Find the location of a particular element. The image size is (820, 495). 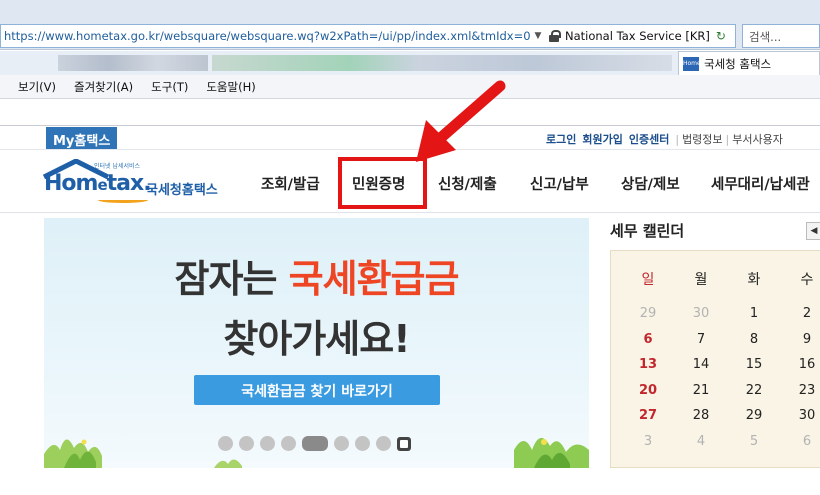

hometax-favicon-icon: Home is located at coordinates (692, 63).